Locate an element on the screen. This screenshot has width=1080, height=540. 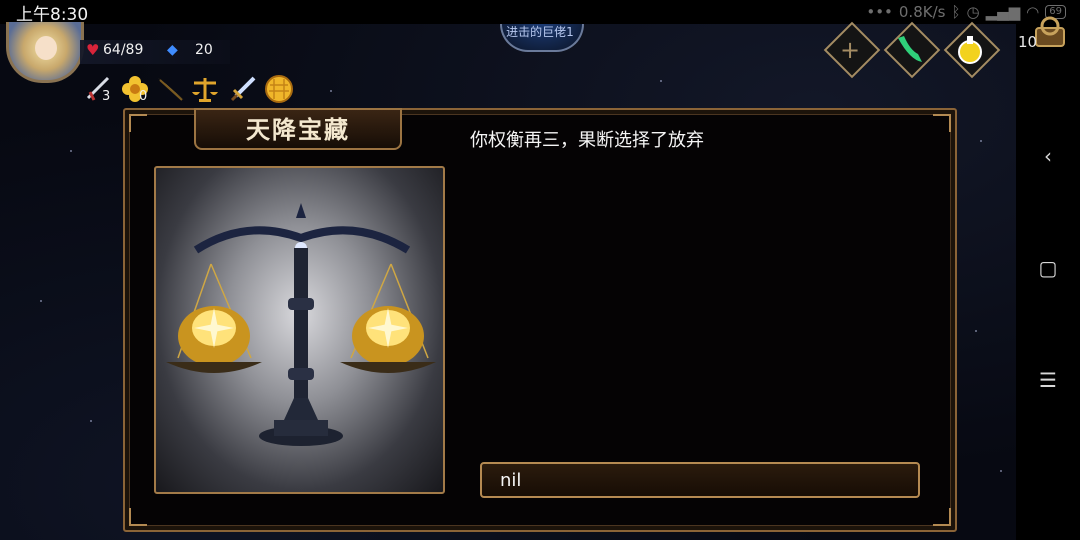
scales-icon is located at coordinates (205, 89).